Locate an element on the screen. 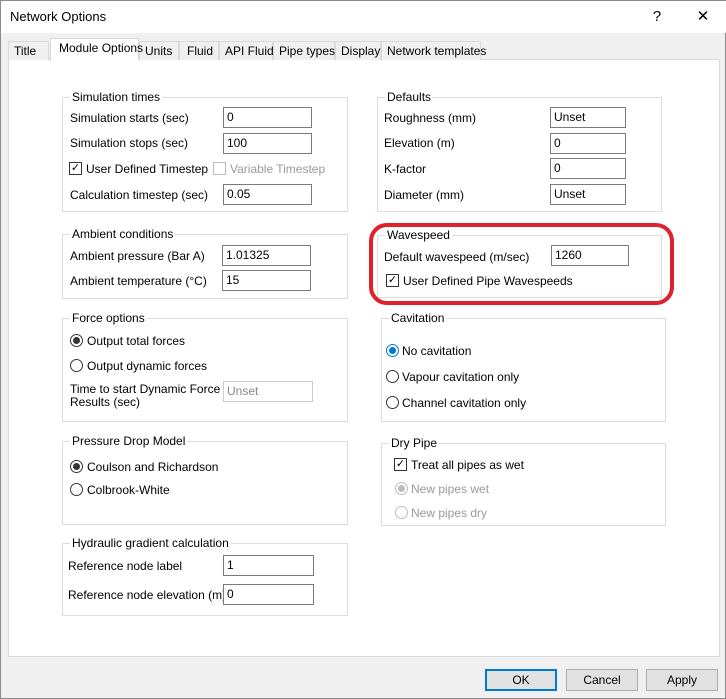 This screenshot has height=699, width=726. variable-timestep-label: Variable Timestep is located at coordinates (278, 169).